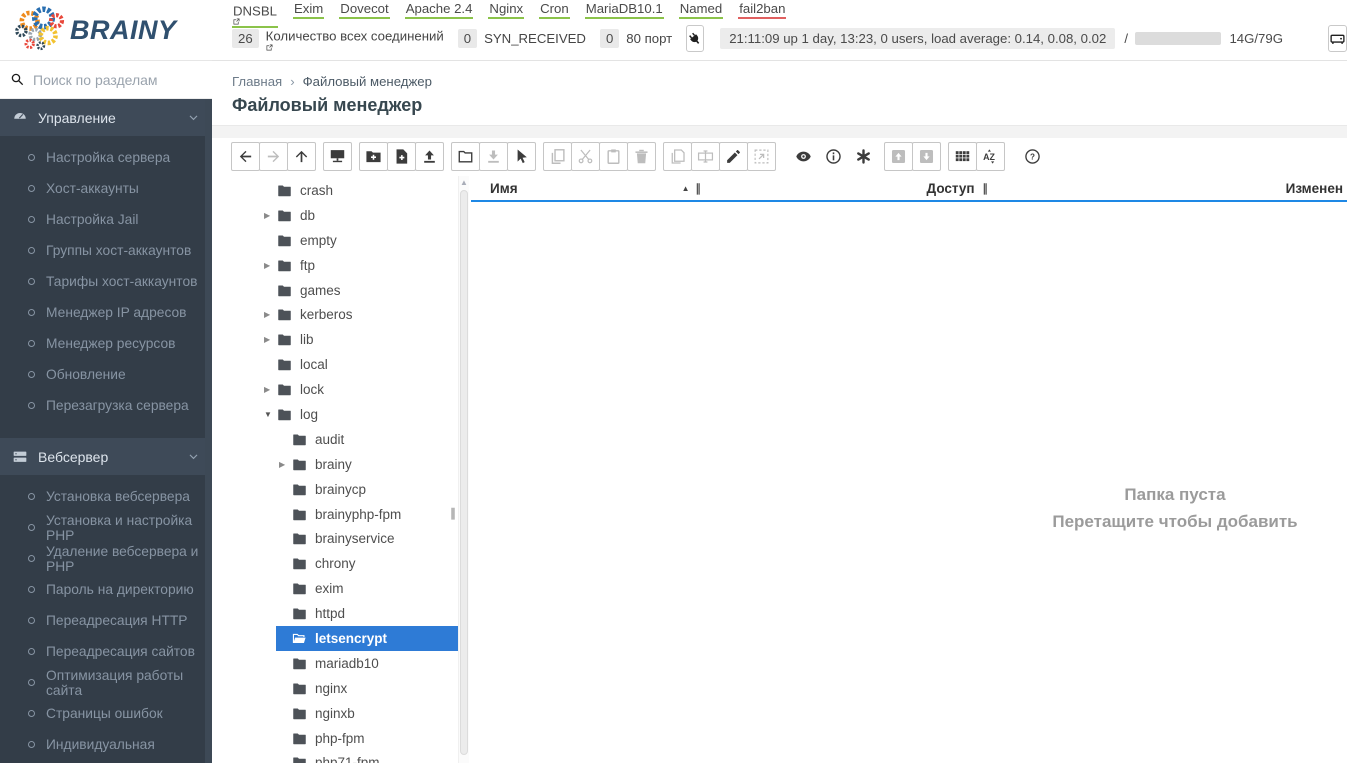  Describe the element at coordinates (833, 156) in the screenshot. I see `info-button` at that location.